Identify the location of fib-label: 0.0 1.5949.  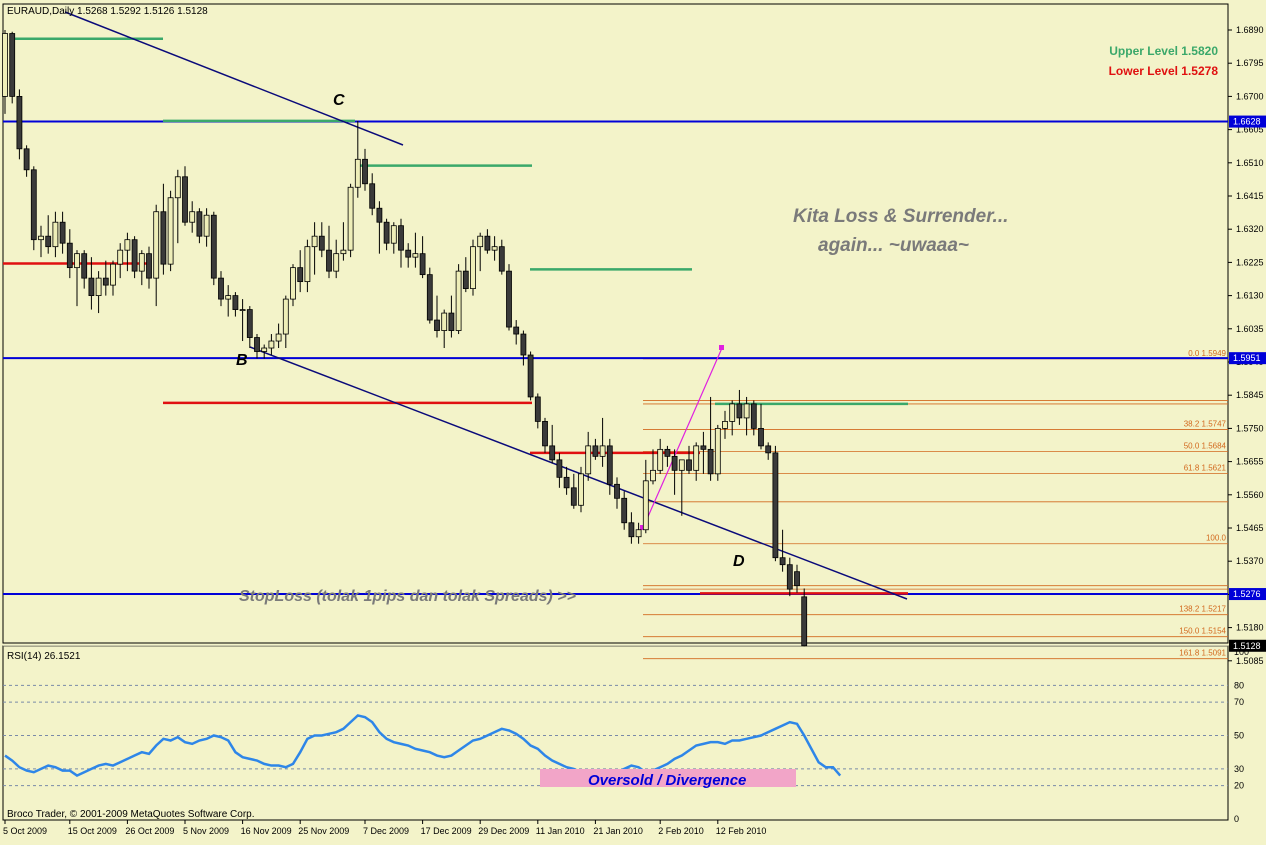
(1207, 353).